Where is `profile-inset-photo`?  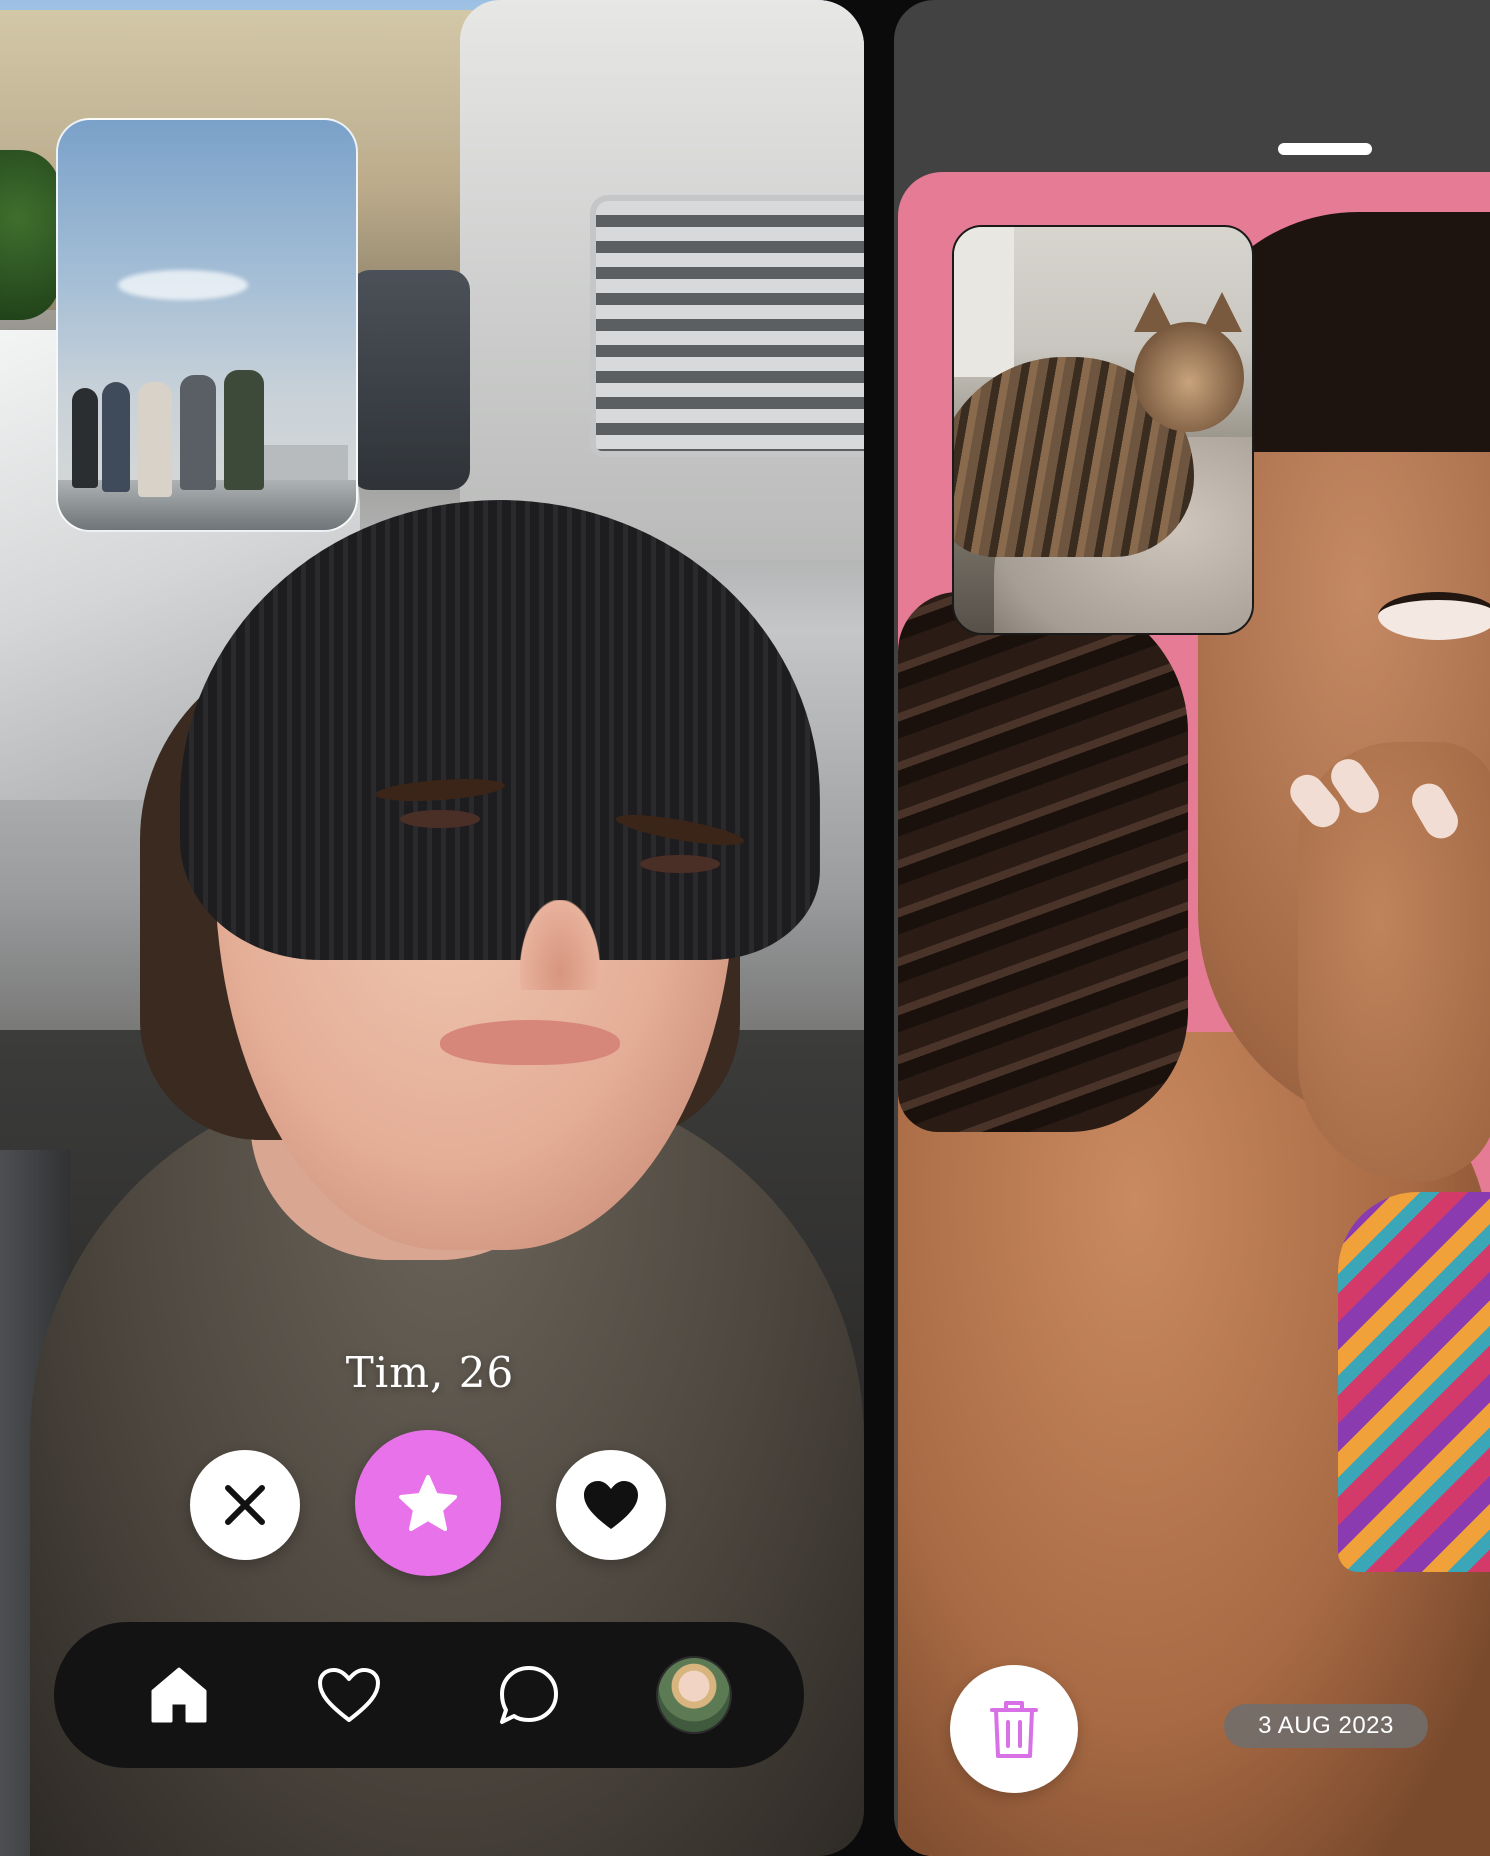 profile-inset-photo is located at coordinates (207, 325).